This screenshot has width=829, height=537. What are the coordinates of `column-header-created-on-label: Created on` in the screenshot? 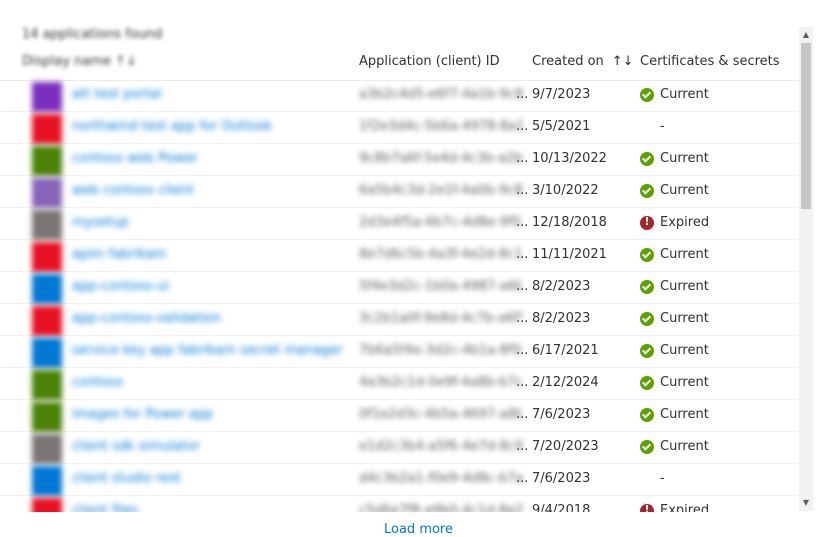 It's located at (568, 61).